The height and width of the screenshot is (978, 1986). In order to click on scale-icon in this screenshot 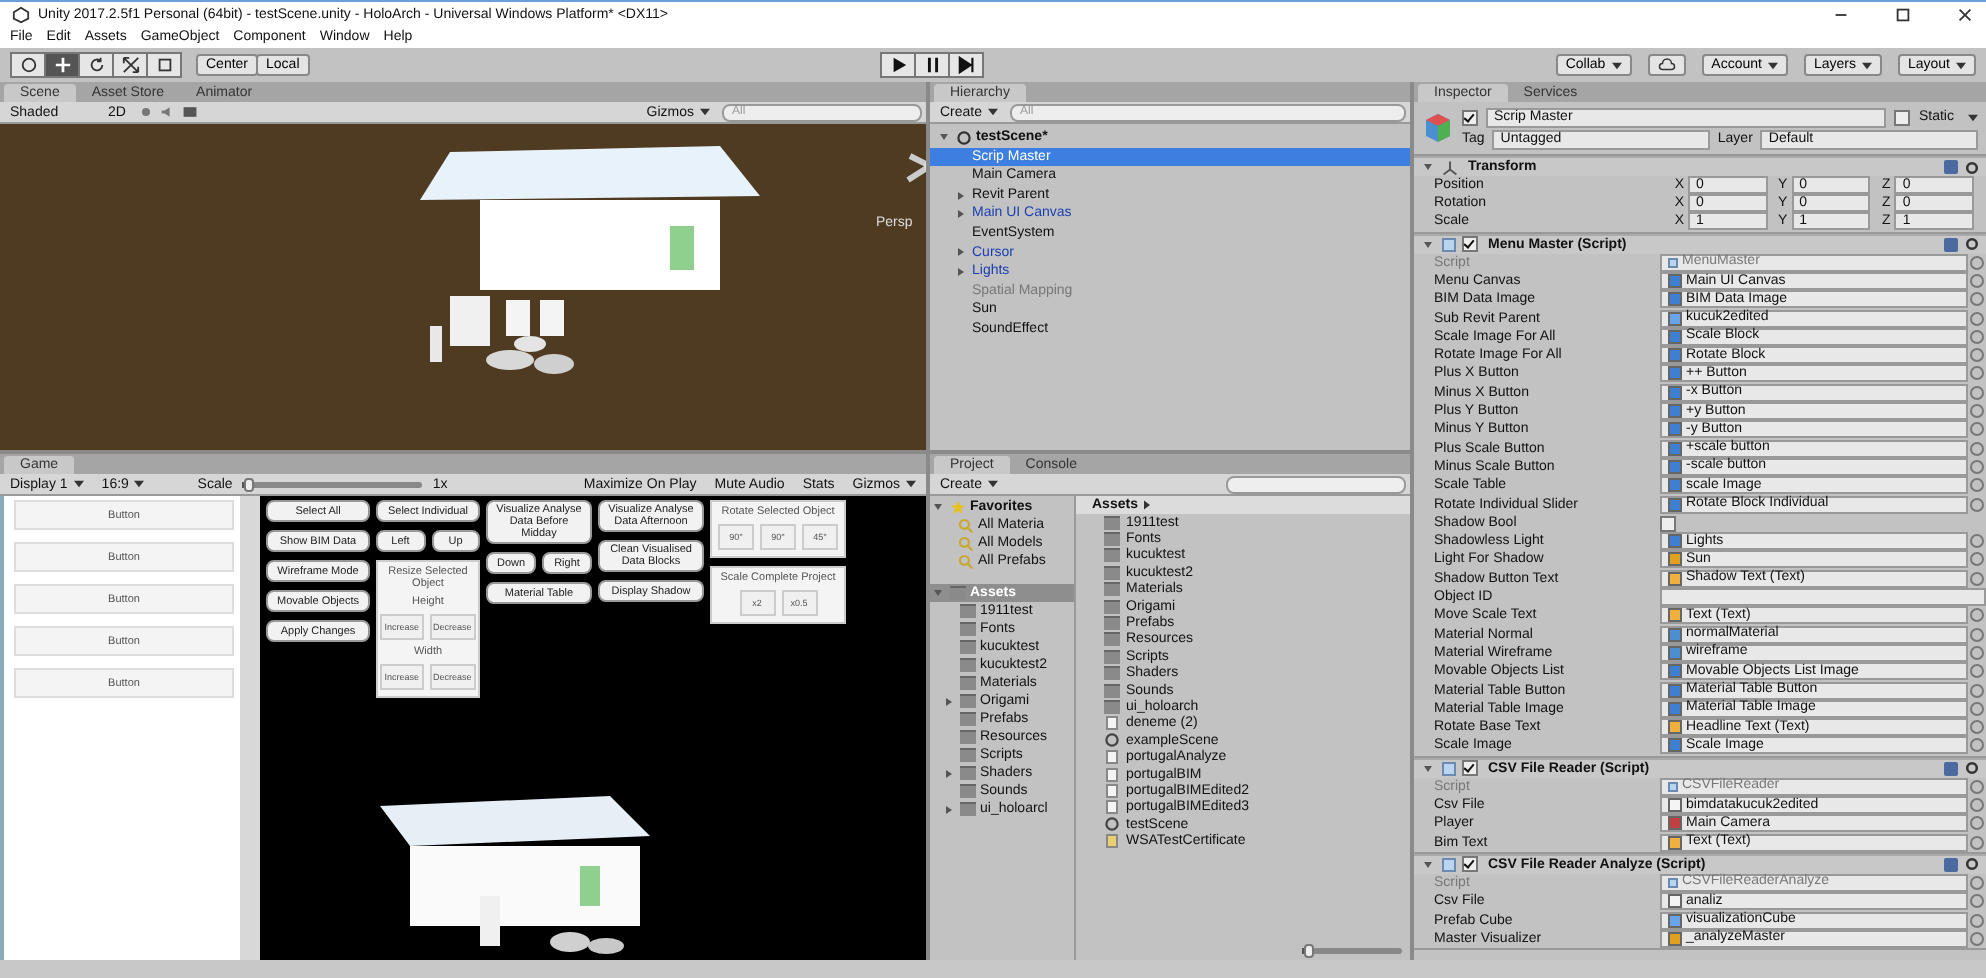, I will do `click(130, 65)`.